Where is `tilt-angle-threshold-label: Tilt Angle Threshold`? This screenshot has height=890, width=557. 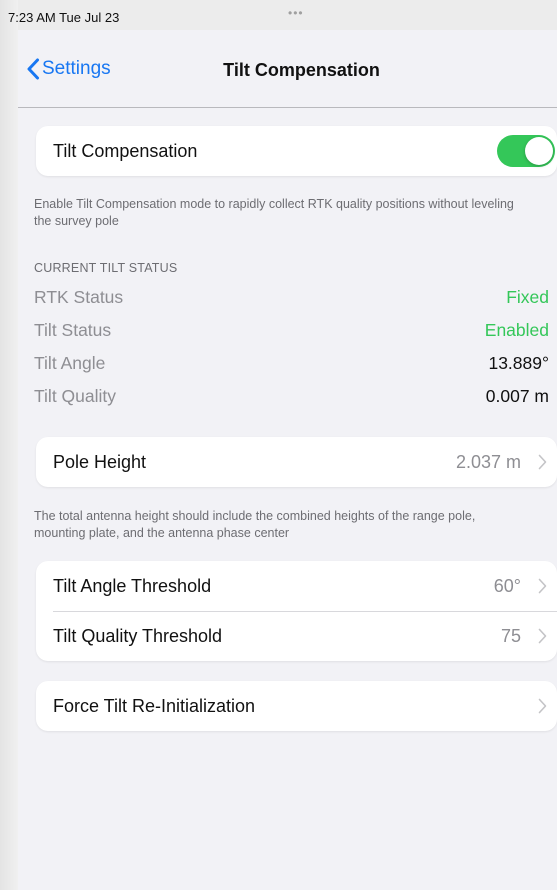 tilt-angle-threshold-label: Tilt Angle Threshold is located at coordinates (132, 585).